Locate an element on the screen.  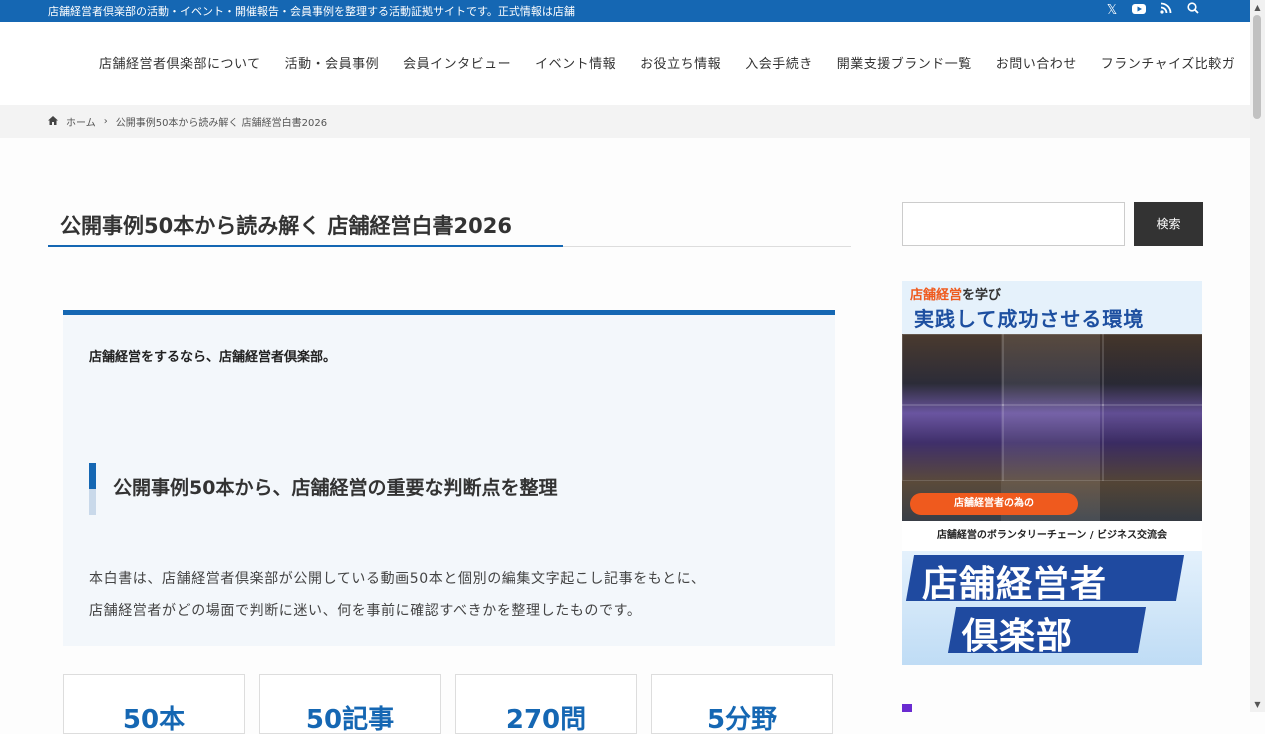
stat-value: 270問 is located at coordinates (546, 719).